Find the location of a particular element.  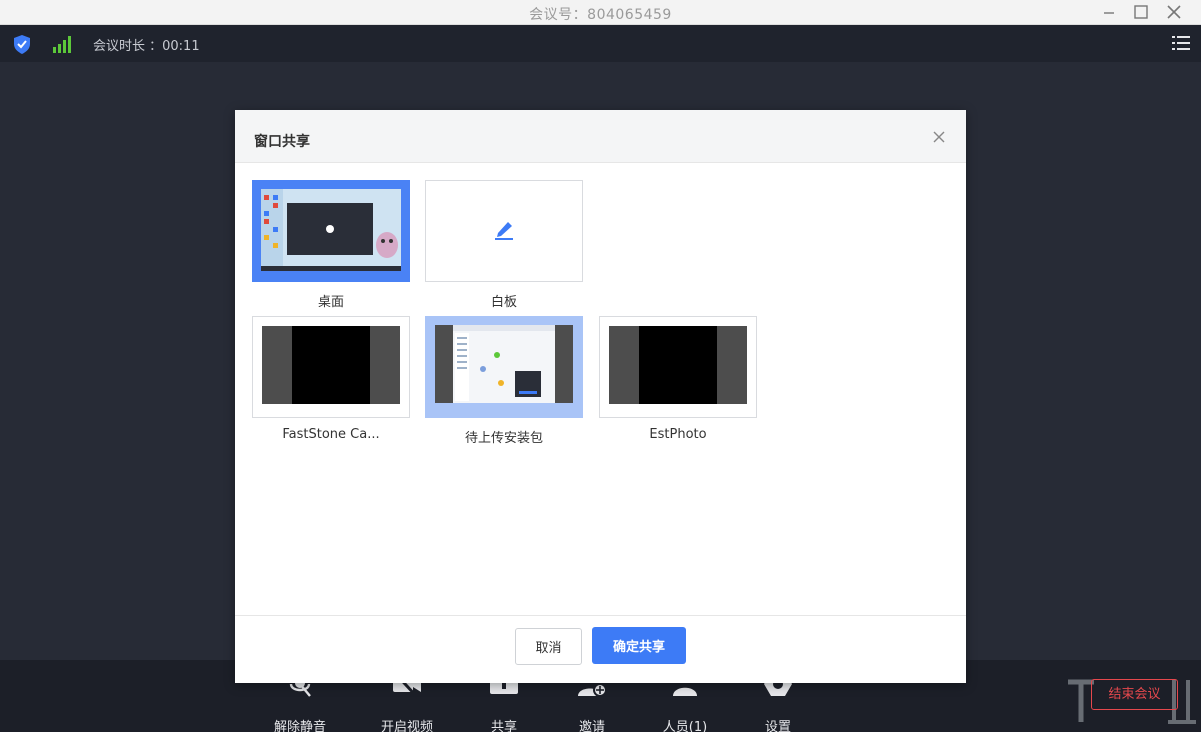

window-title: 会议号：804065459 is located at coordinates (600, 15).